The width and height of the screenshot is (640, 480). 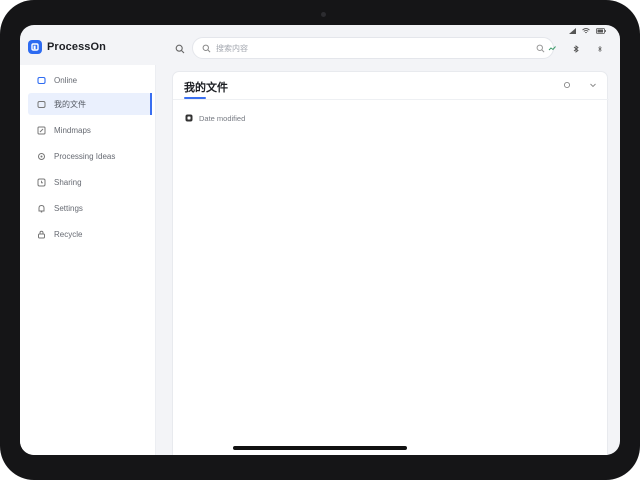 I want to click on processon-logo-icon, so click(x=35, y=47).